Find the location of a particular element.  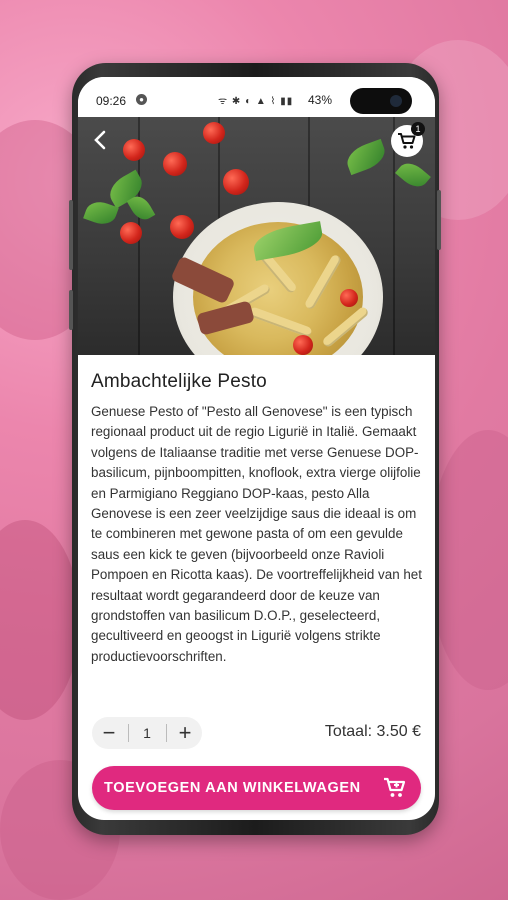

quantity-stepper: − 1 + is located at coordinates (147, 733).